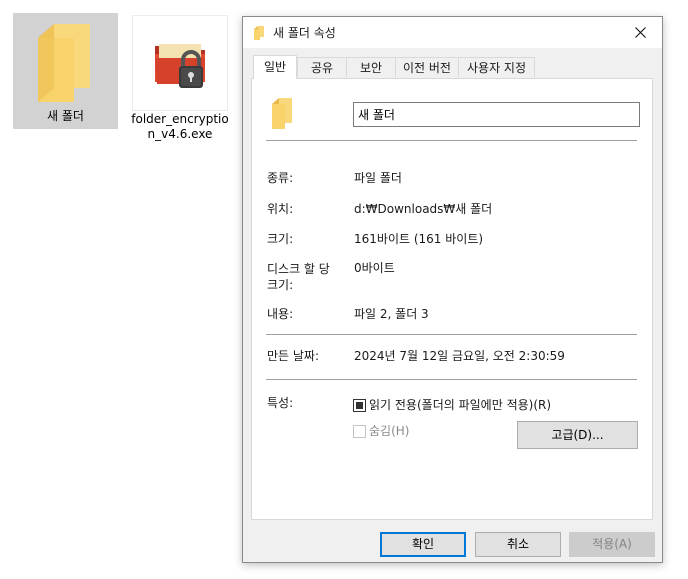 This screenshot has width=688, height=579. Describe the element at coordinates (374, 268) in the screenshot. I see `disk-size-value: 0바이트` at that location.